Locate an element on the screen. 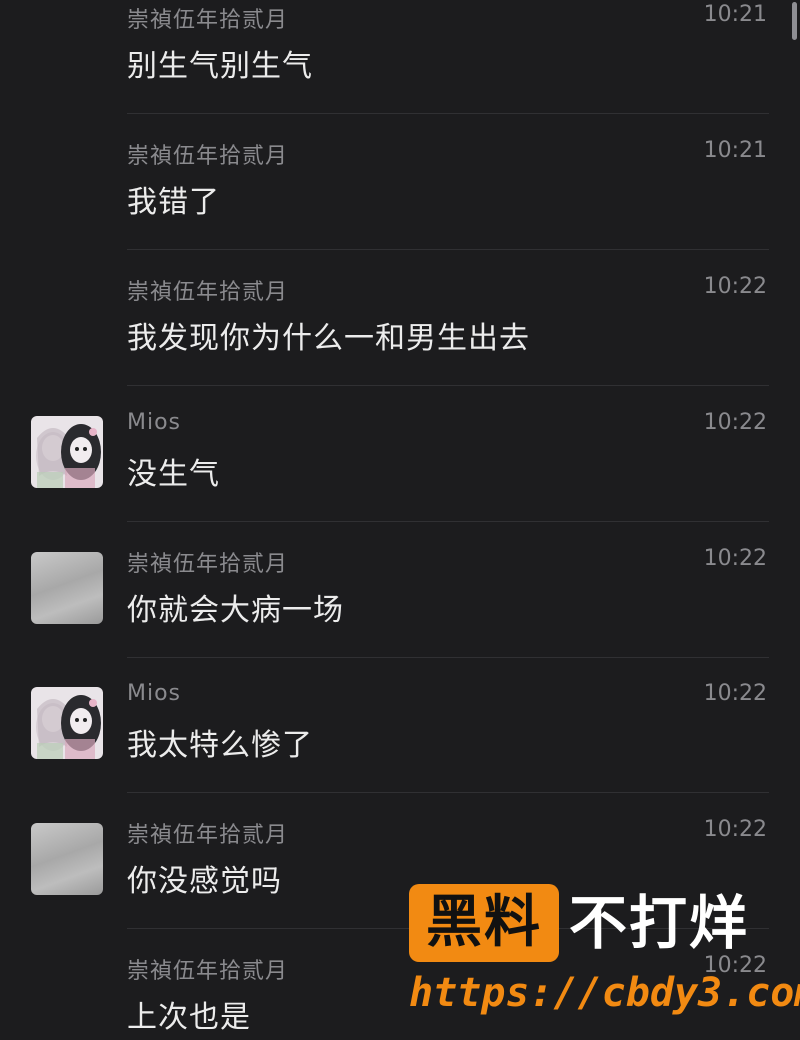  message-text: 我太特么惨了 is located at coordinates (220, 745).